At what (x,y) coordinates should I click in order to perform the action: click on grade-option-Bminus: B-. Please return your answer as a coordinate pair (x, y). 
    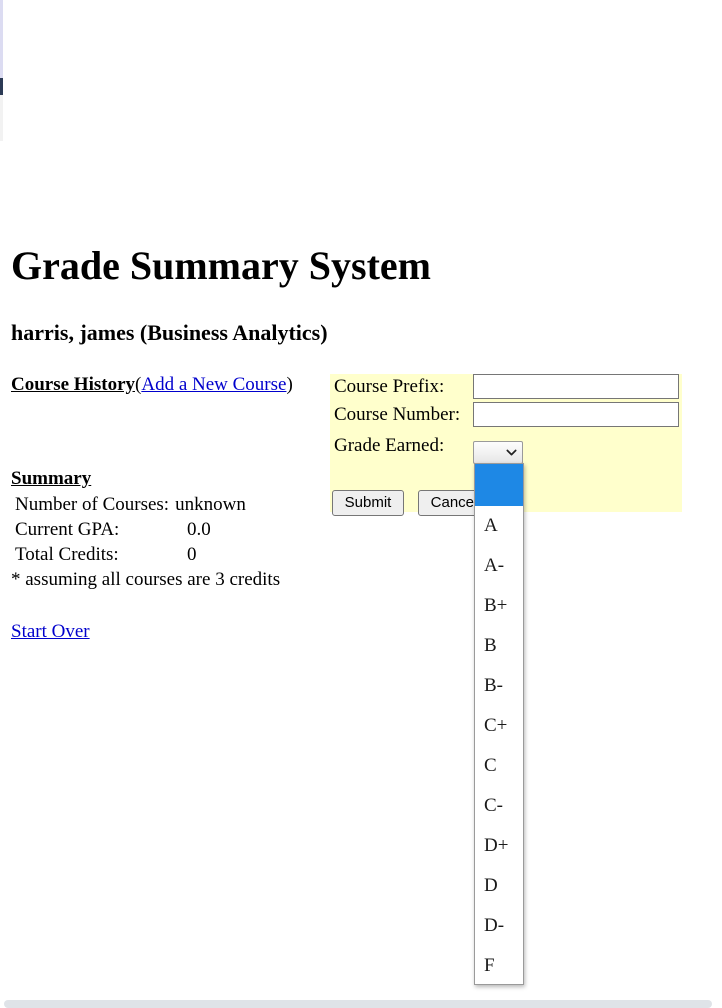
    Looking at the image, I should click on (499, 686).